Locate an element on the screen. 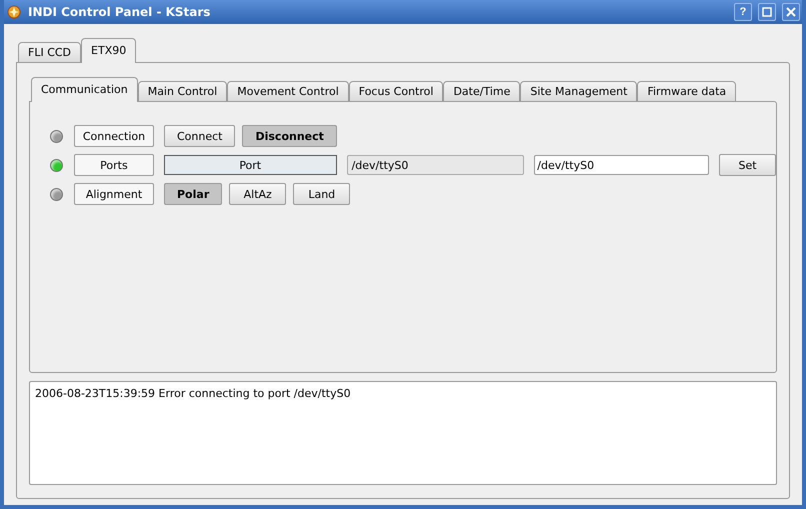 This screenshot has height=509, width=806. group-tab: Focus Control is located at coordinates (396, 91).